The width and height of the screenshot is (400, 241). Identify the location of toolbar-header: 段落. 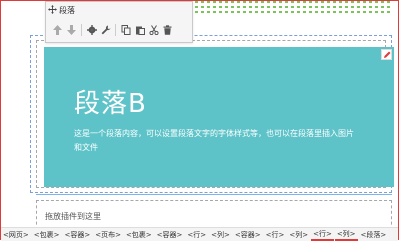
(61, 10).